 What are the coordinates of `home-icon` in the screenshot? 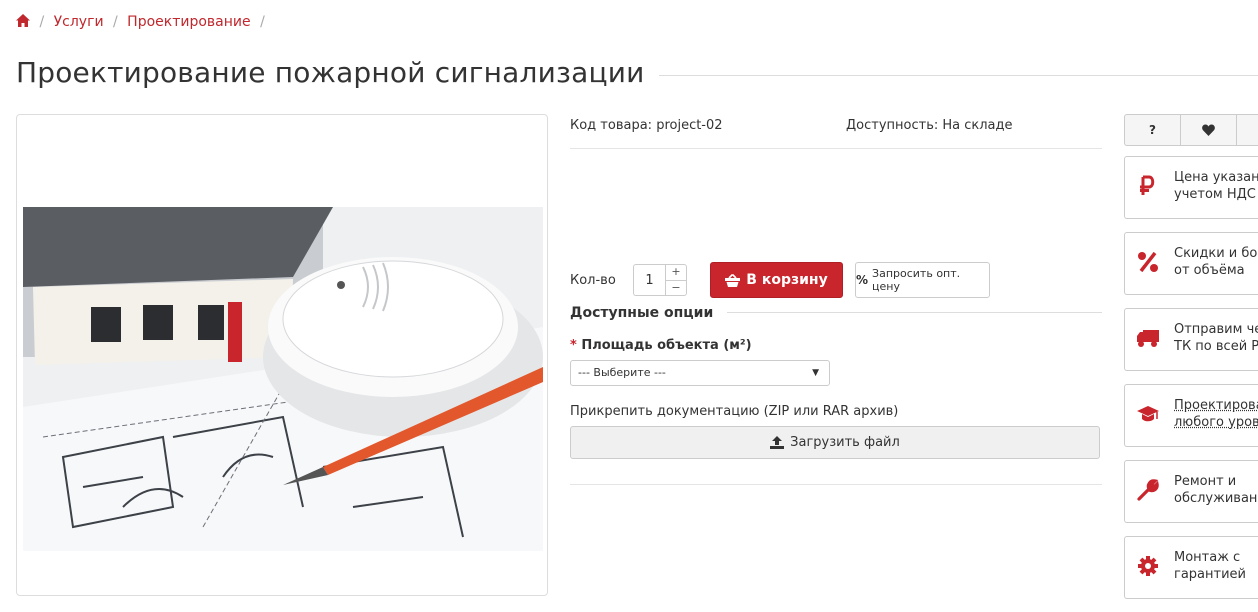 It's located at (23, 20).